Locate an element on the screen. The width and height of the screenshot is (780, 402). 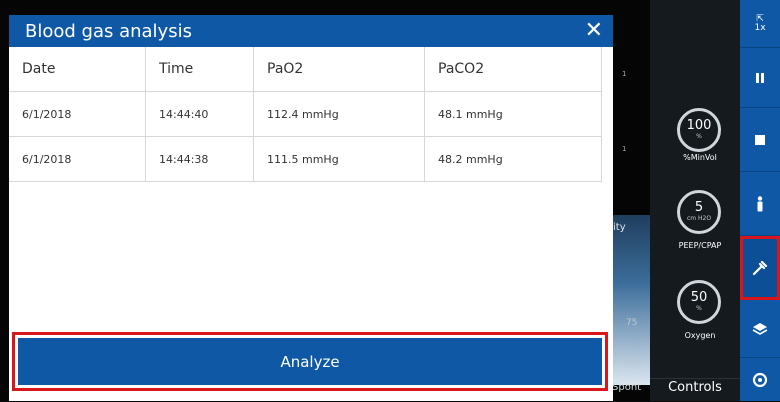
dialog-title: Blood gas analysis is located at coordinates (108, 31).